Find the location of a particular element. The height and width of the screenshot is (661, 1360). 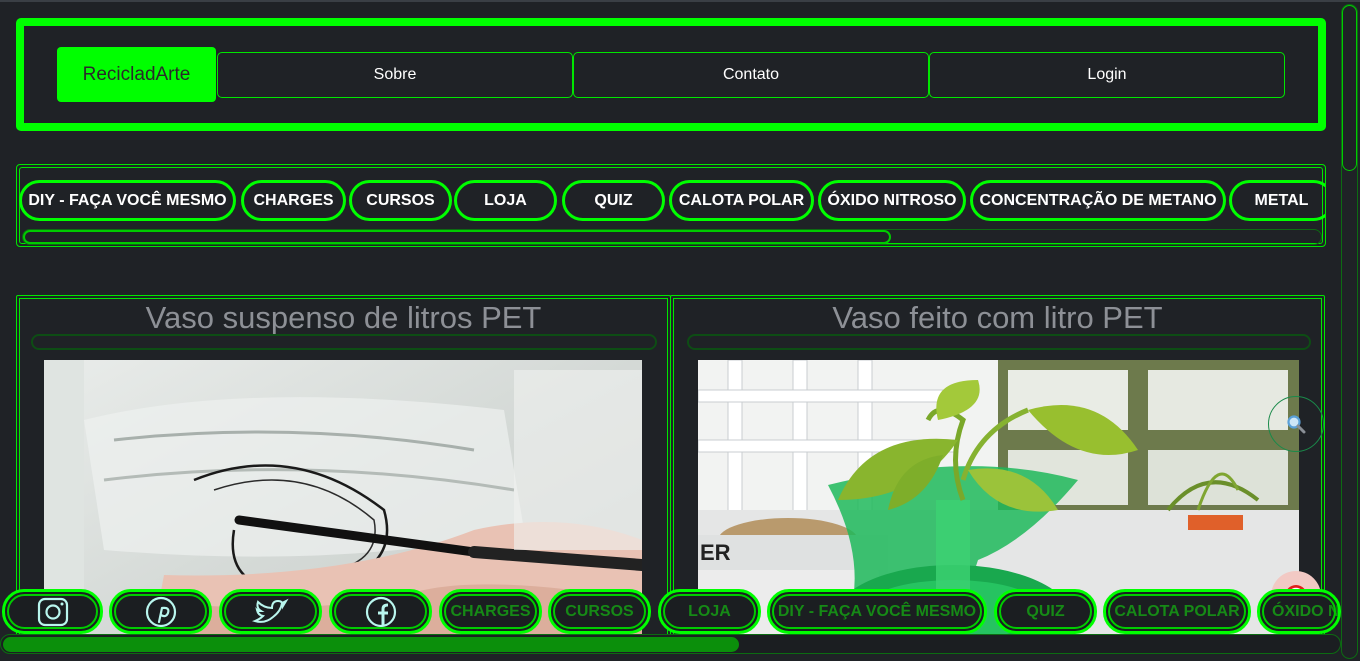

category-charges: CHARGES is located at coordinates (293, 200).